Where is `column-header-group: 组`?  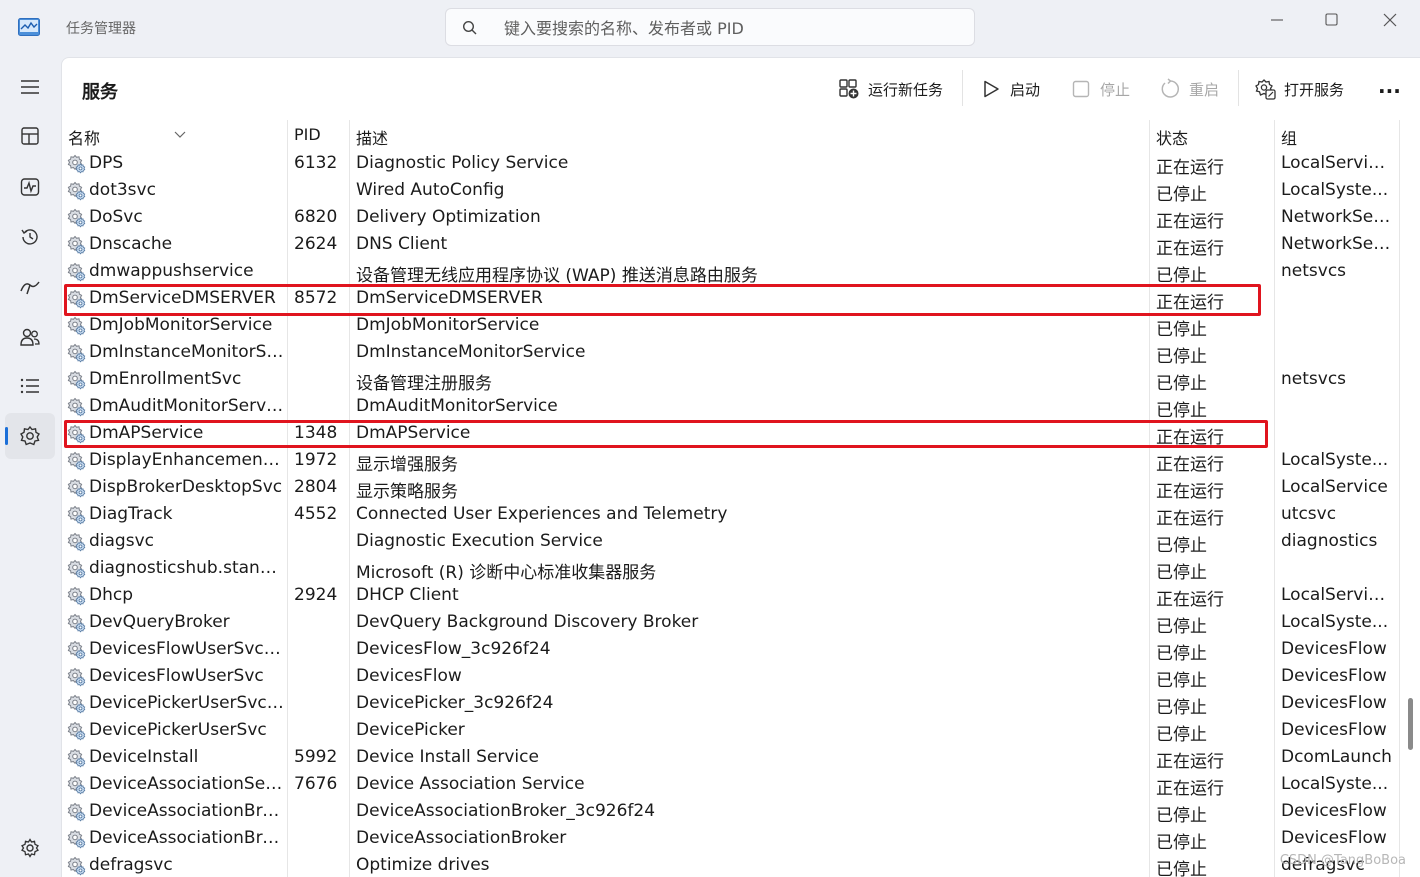 column-header-group: 组 is located at coordinates (1289, 137).